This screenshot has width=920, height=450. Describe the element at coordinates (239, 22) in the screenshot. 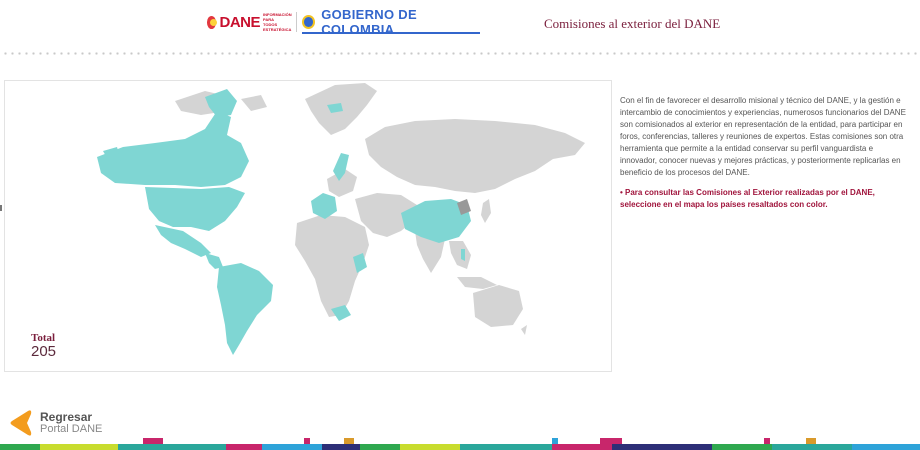

I see `dane-logo-text: DANE` at that location.